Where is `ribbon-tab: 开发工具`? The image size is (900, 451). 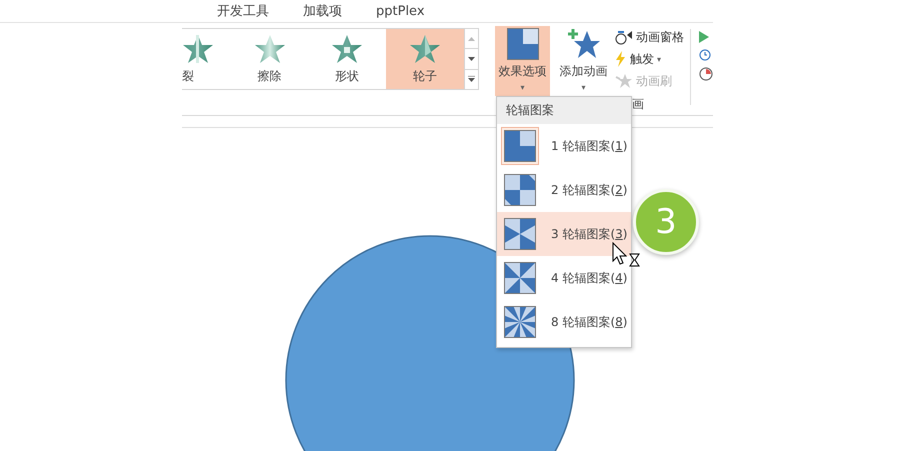 ribbon-tab: 开发工具 is located at coordinates (243, 11).